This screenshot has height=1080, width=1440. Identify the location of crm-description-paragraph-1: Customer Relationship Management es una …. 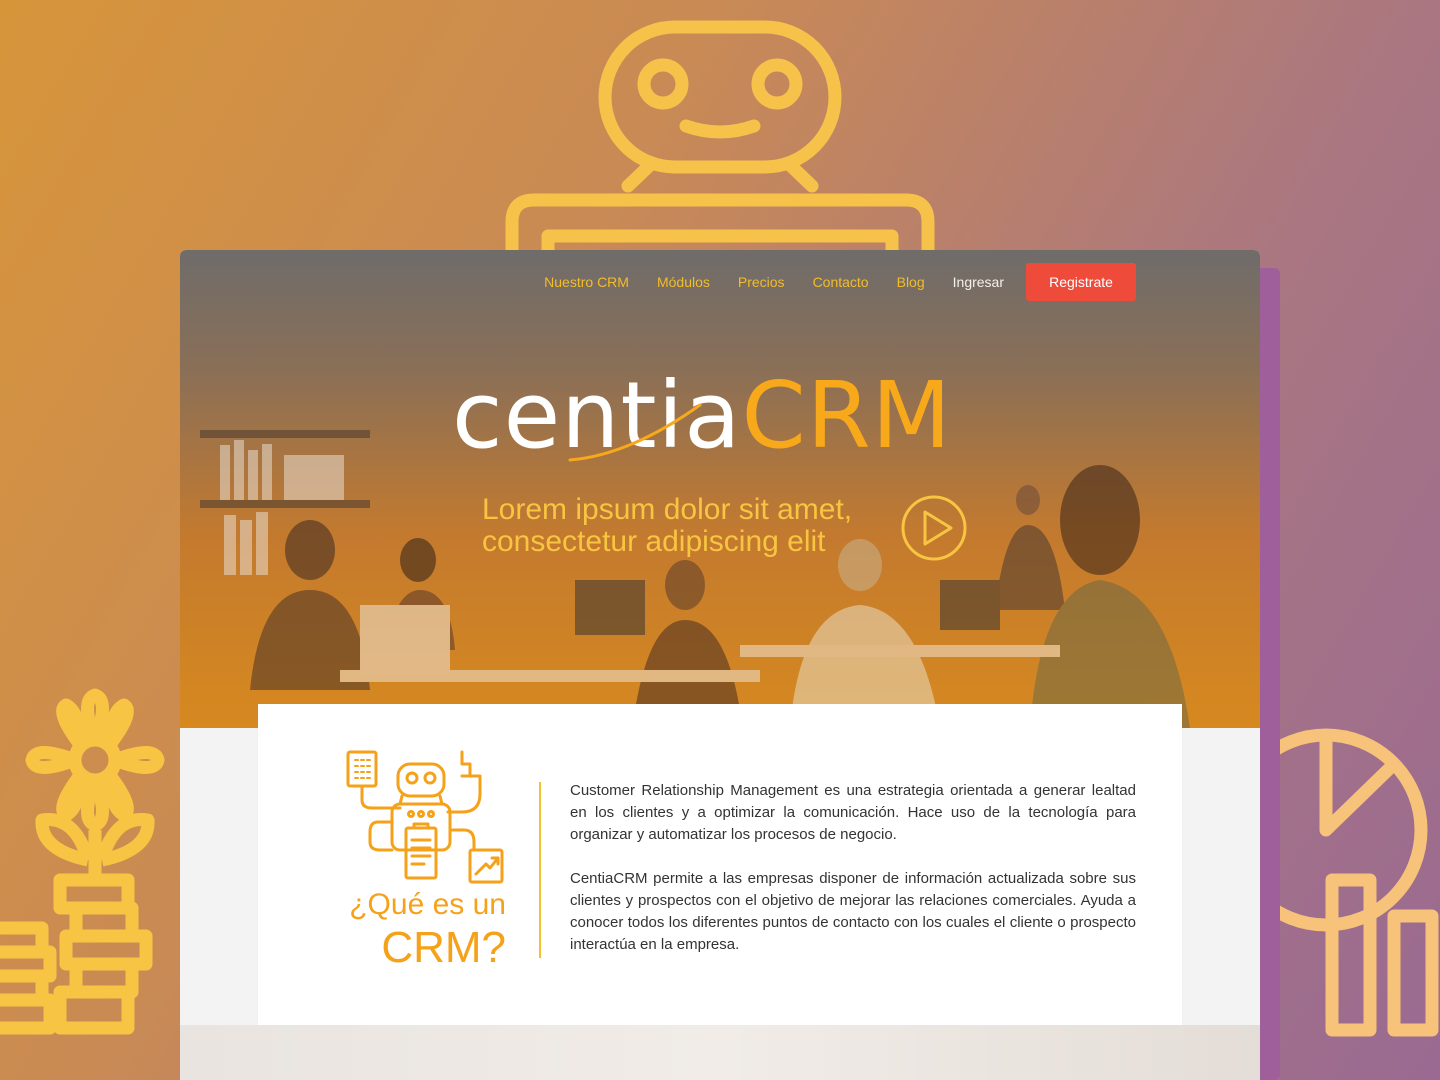
(853, 812).